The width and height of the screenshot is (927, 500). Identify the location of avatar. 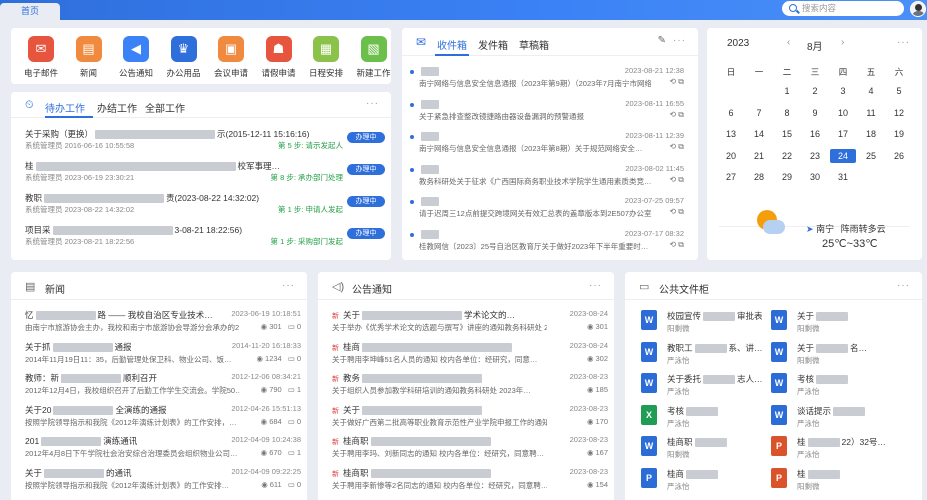
(918, 9).